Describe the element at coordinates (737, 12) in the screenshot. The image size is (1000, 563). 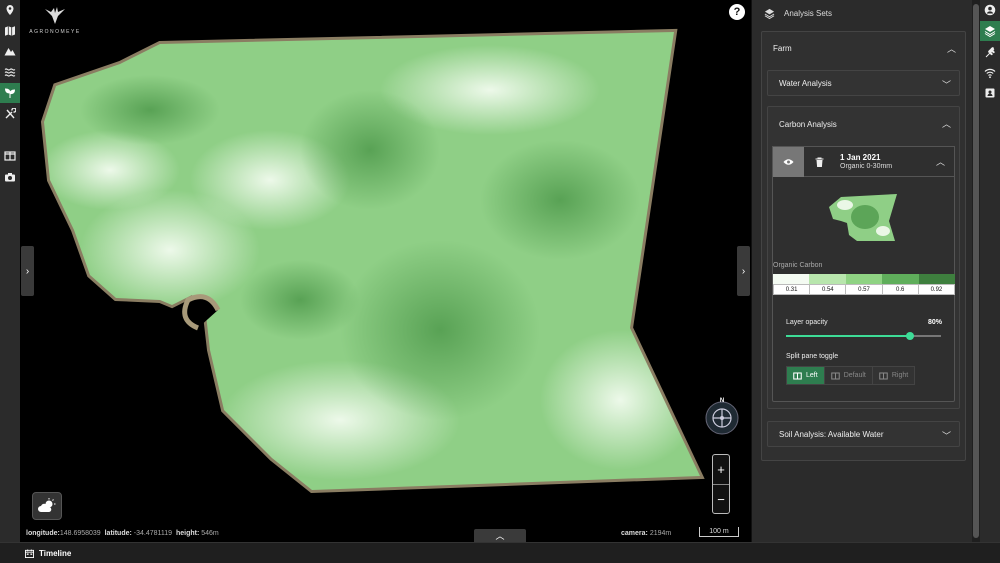
I see `help-button: ?` at that location.